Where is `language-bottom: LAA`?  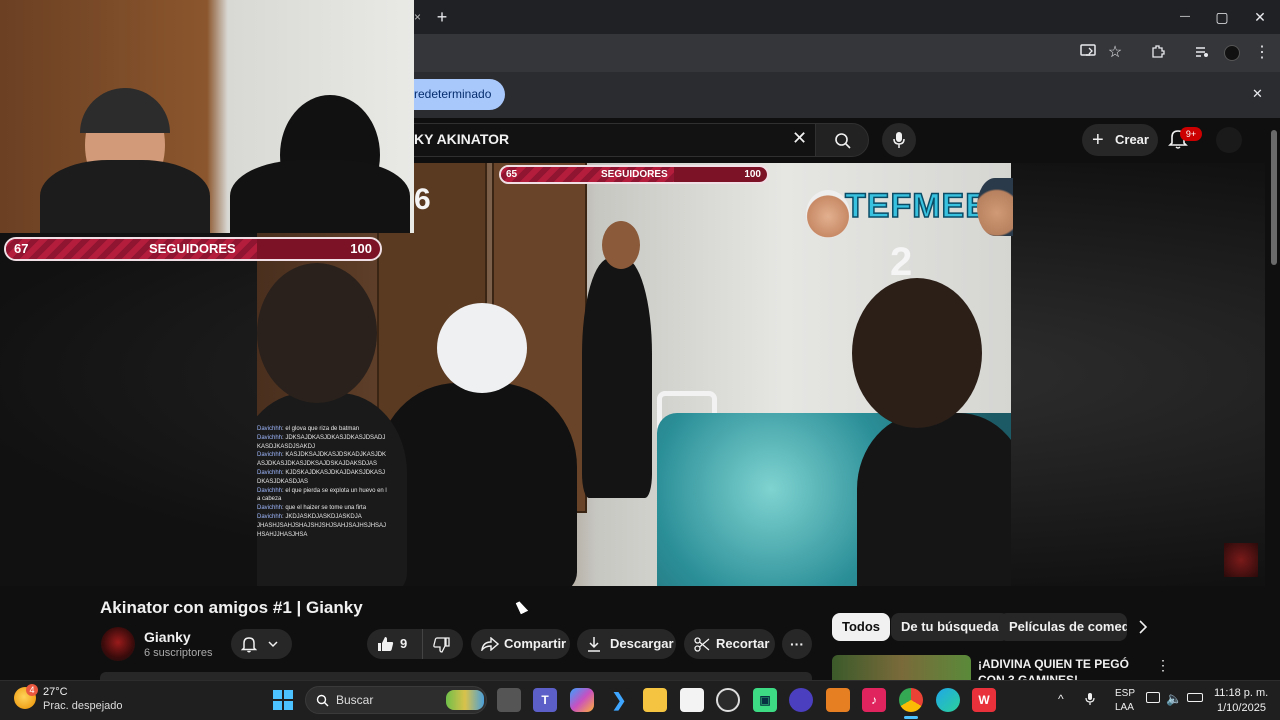 language-bottom: LAA is located at coordinates (1124, 707).